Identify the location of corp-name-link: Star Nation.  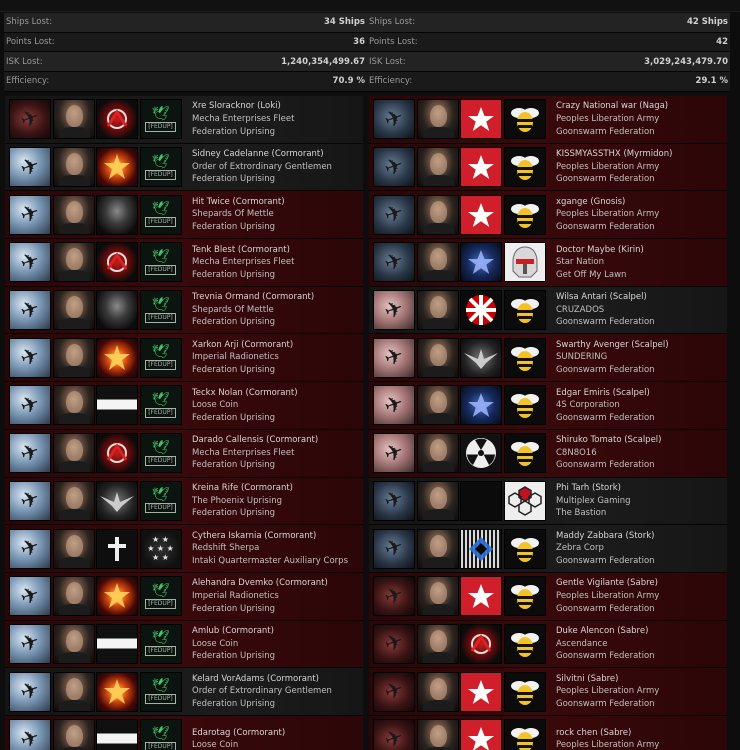
(600, 262).